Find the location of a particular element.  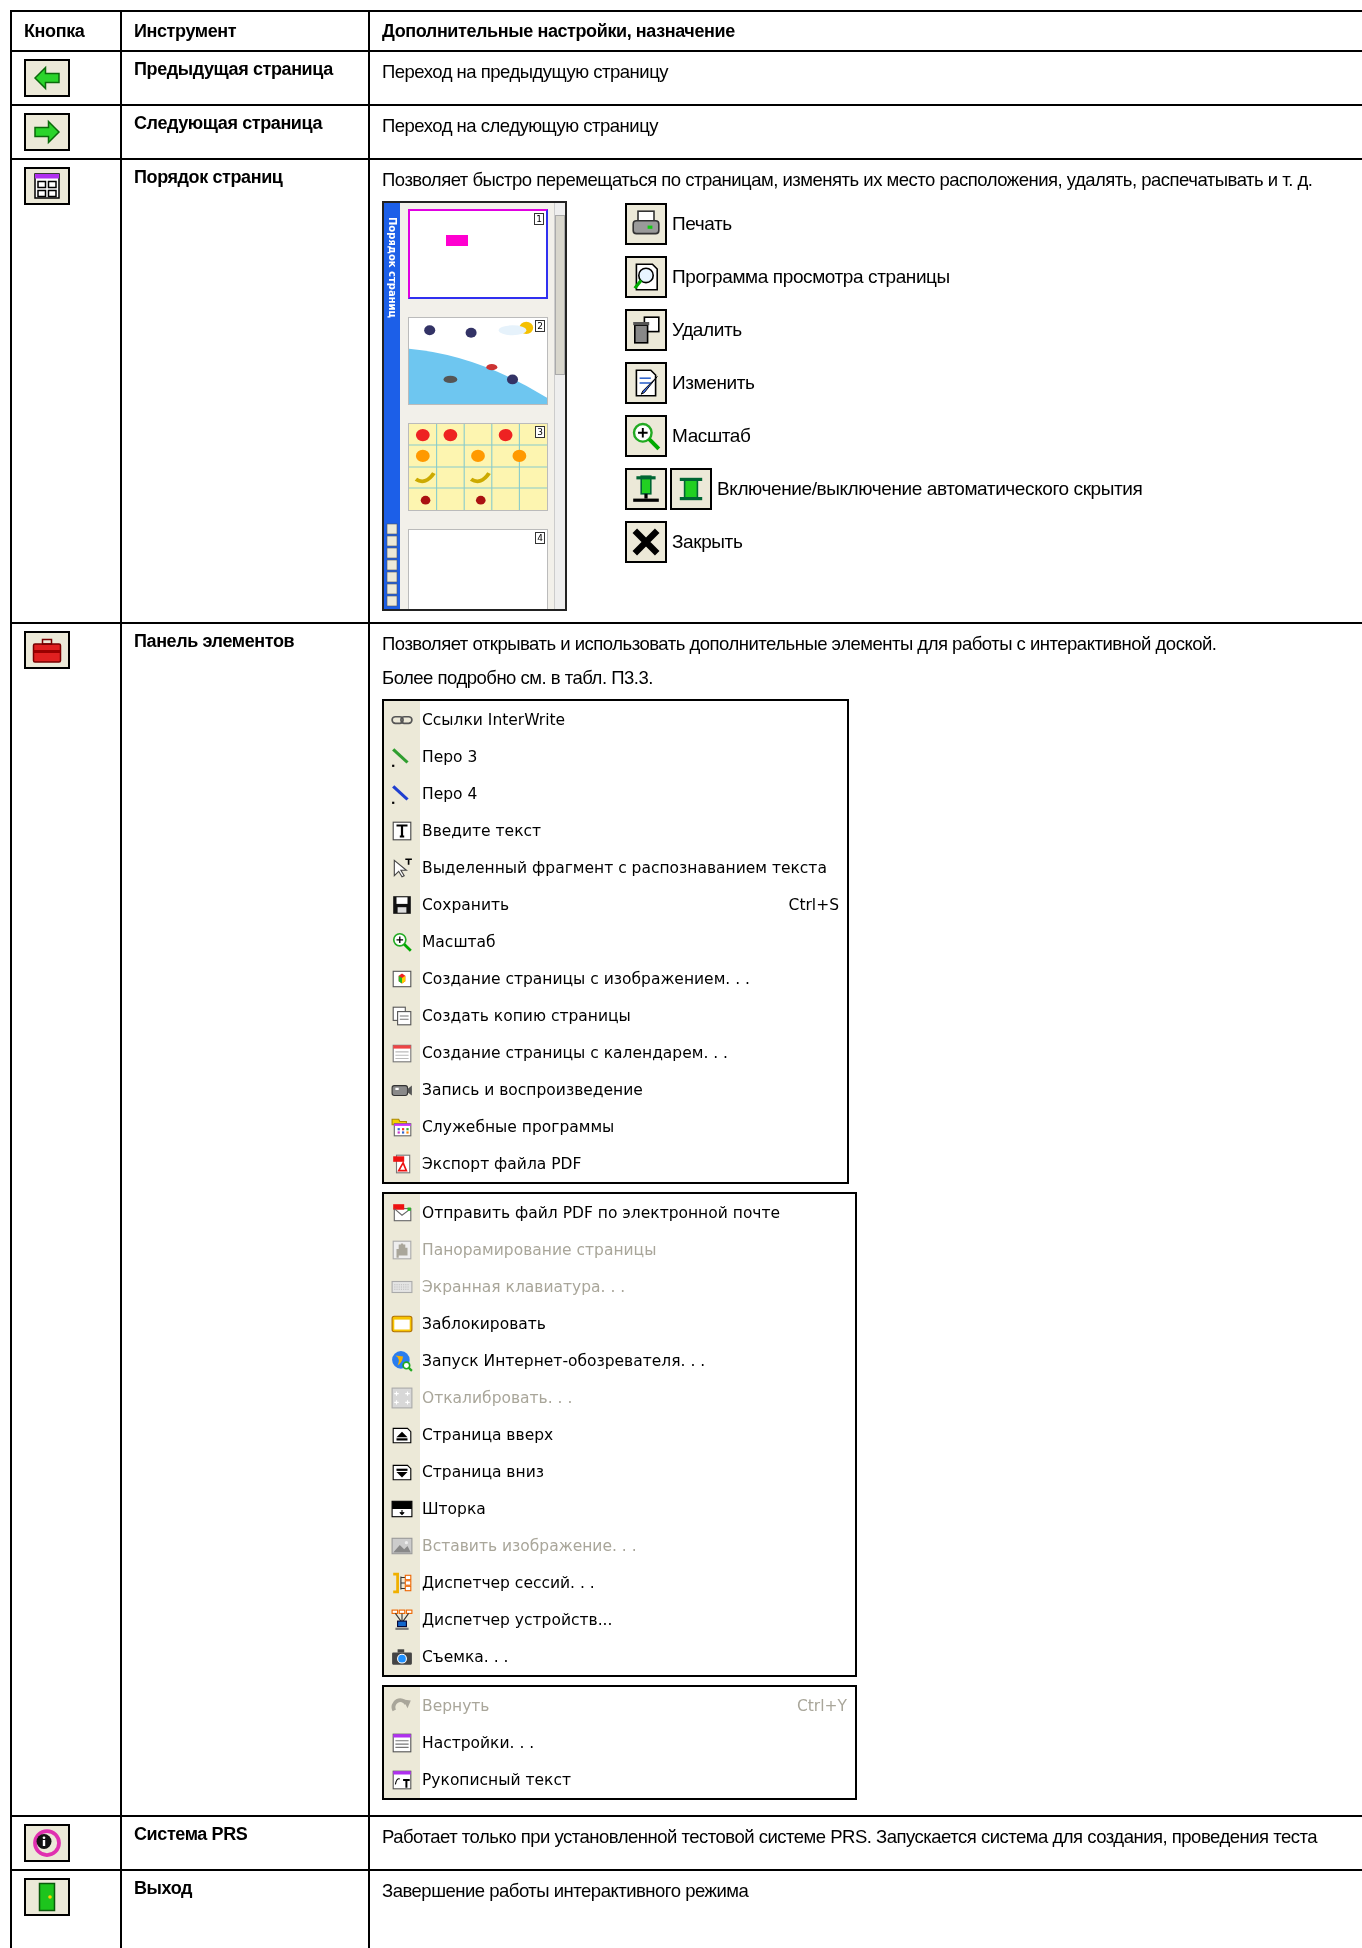

menu-item: Ссылки InterWrite is located at coordinates (615, 719).